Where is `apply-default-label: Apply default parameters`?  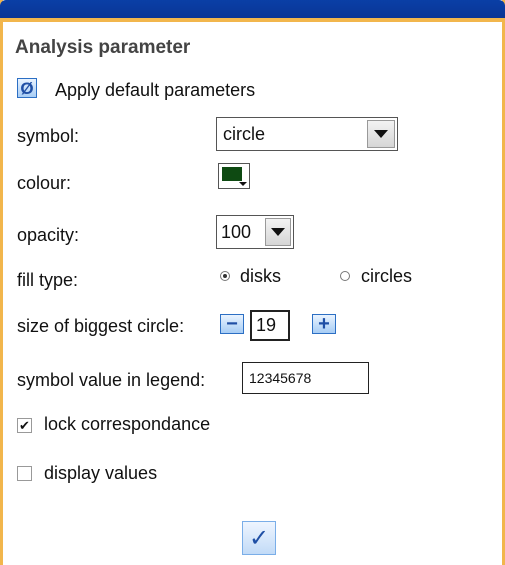
apply-default-label: Apply default parameters is located at coordinates (155, 90).